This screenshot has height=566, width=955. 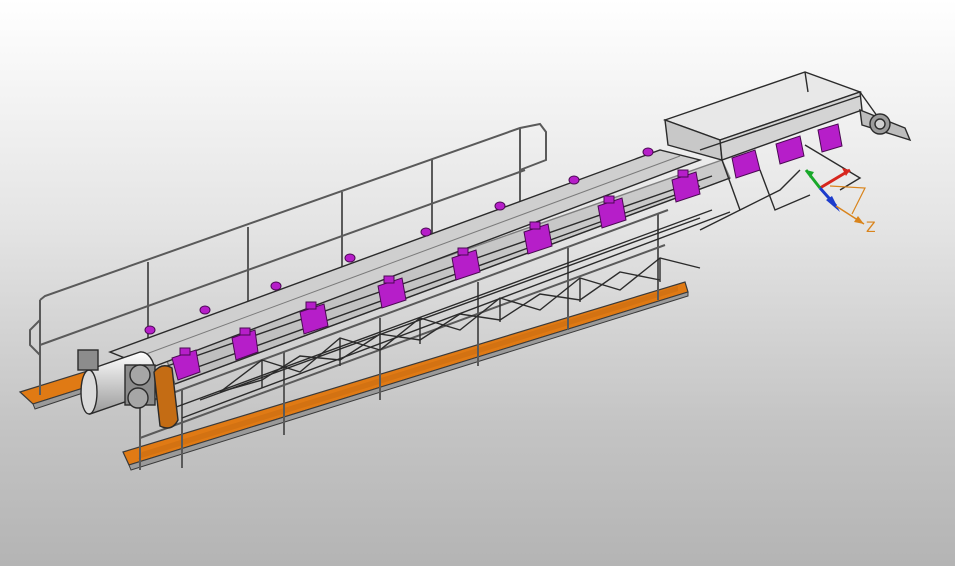 What do you see at coordinates (871, 228) in the screenshot?
I see `z-axis-label: Z` at bounding box center [871, 228].